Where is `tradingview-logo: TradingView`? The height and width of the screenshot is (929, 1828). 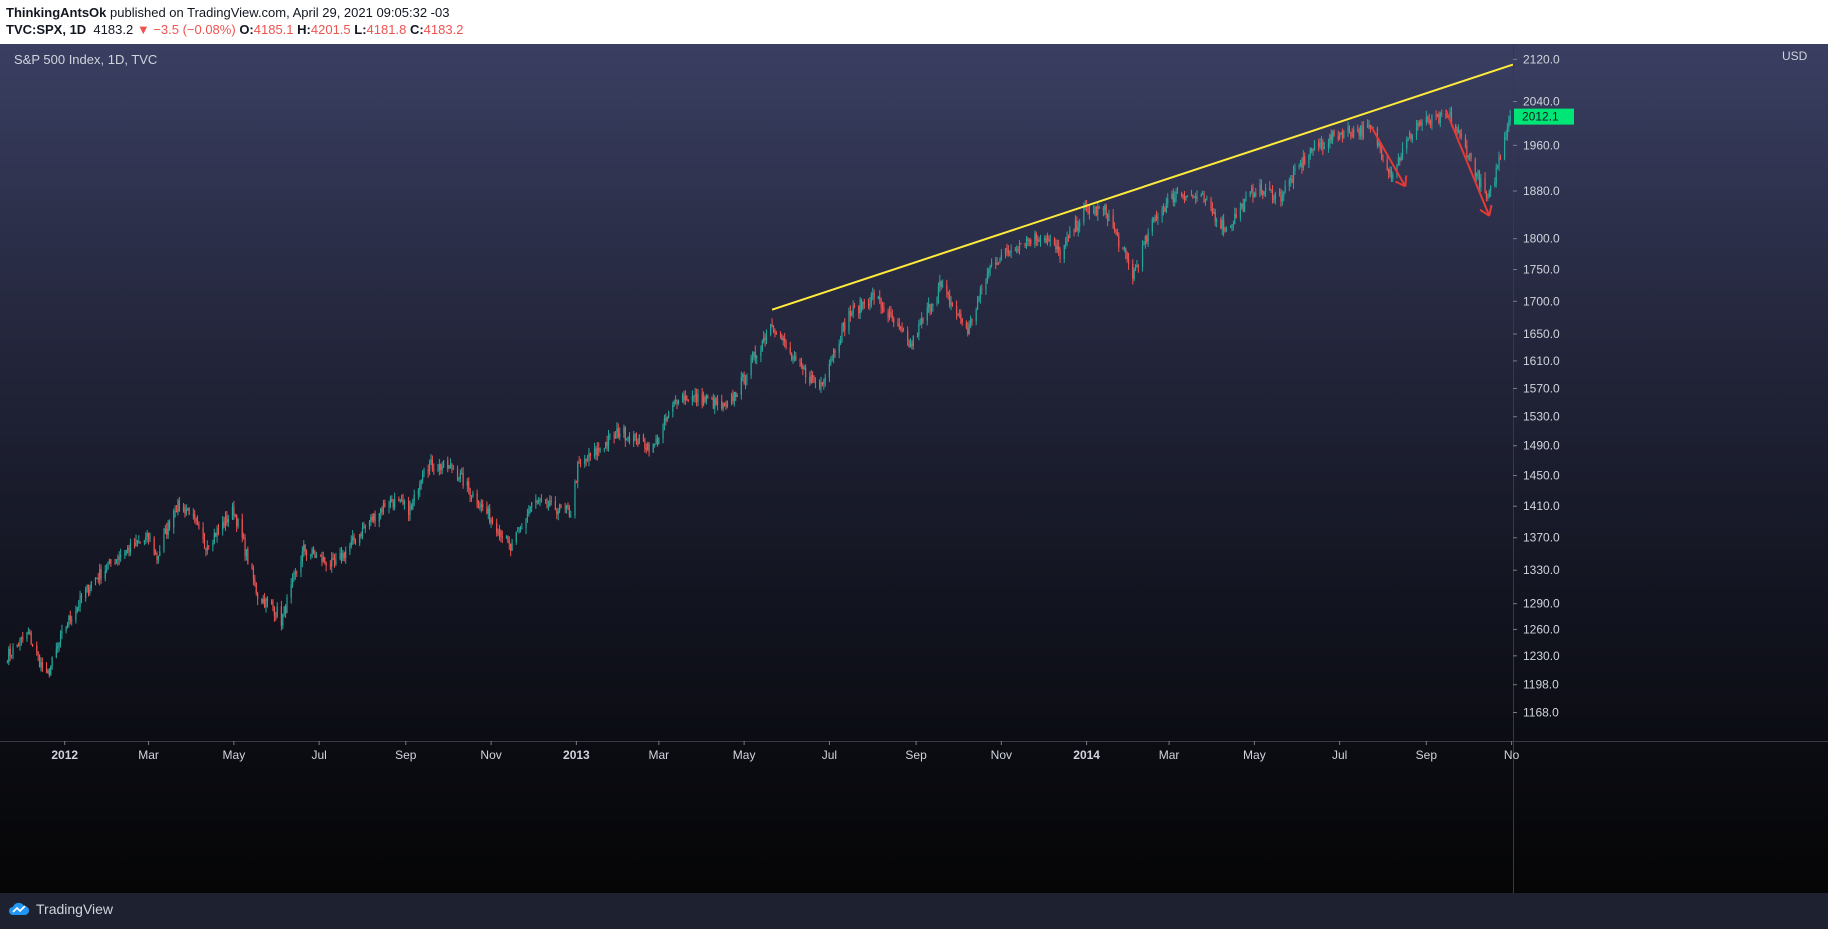
tradingview-logo: TradingView is located at coordinates (60, 909).